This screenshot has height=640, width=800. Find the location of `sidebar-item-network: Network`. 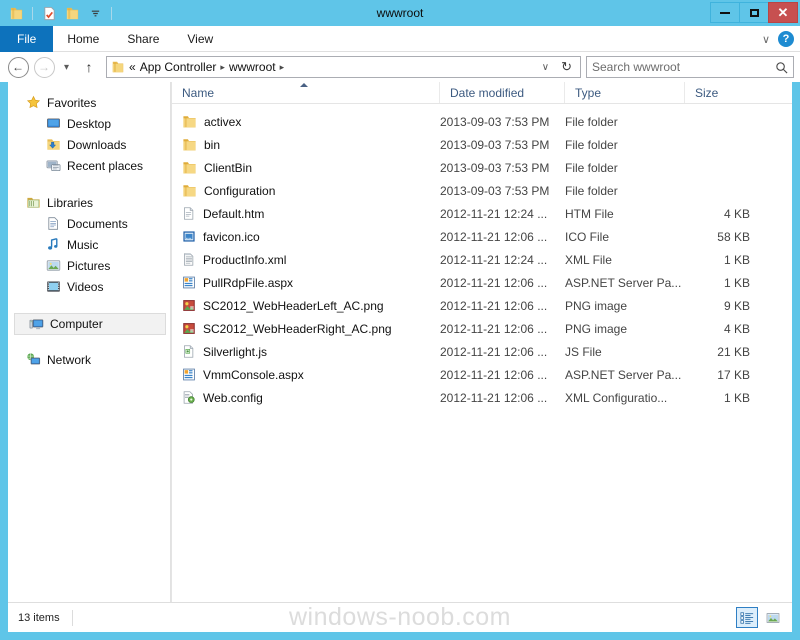

sidebar-item-network: Network is located at coordinates (89, 359).